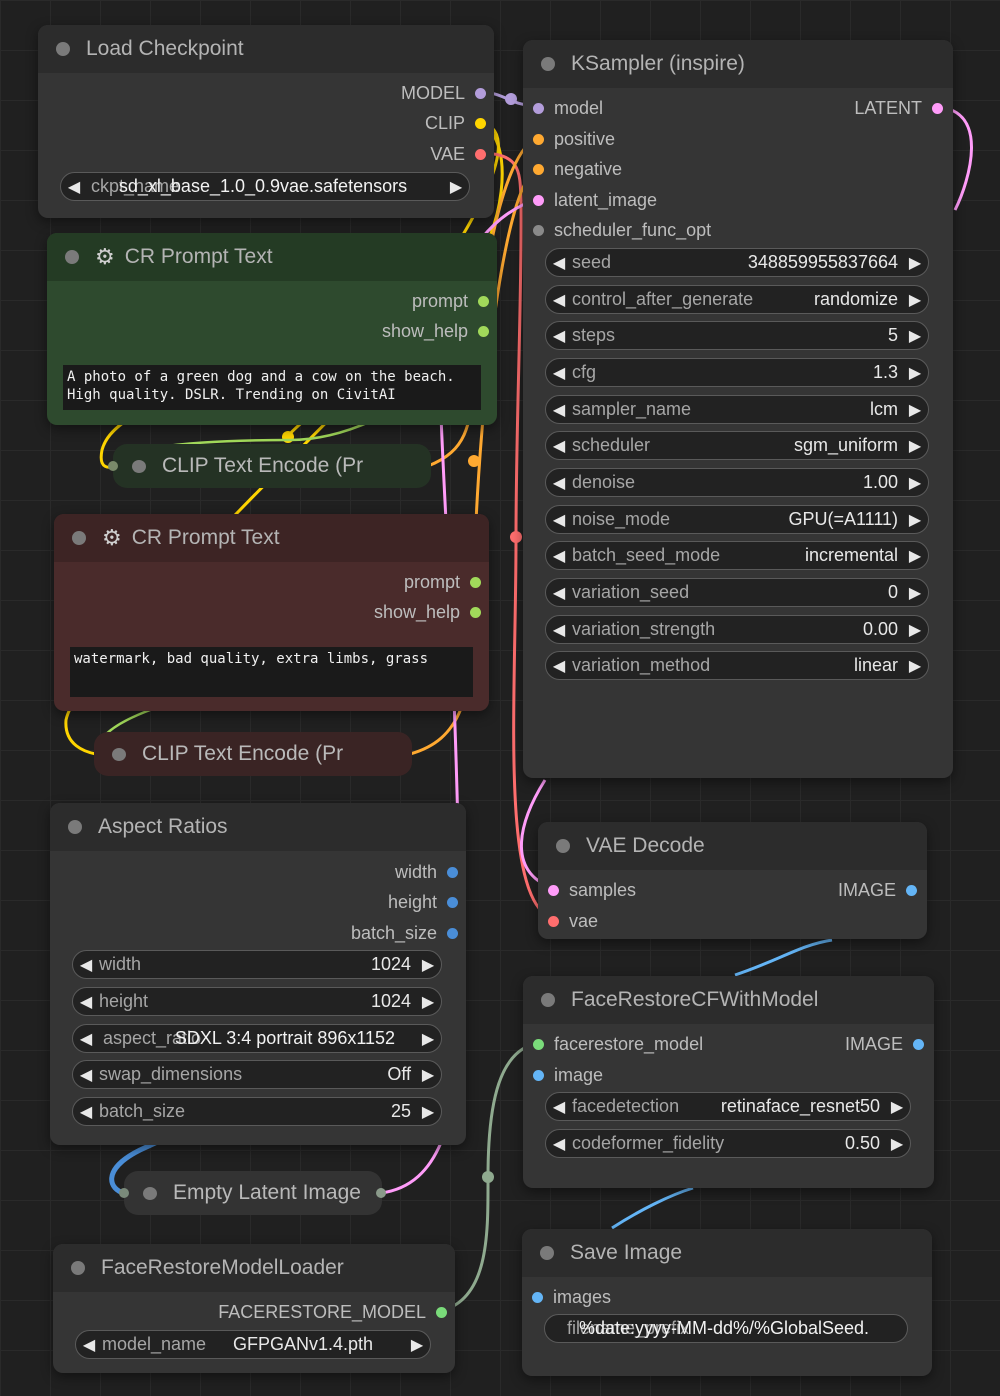 This screenshot has height=1396, width=1000. Describe the element at coordinates (538, 230) in the screenshot. I see `optional-port-dot` at that location.